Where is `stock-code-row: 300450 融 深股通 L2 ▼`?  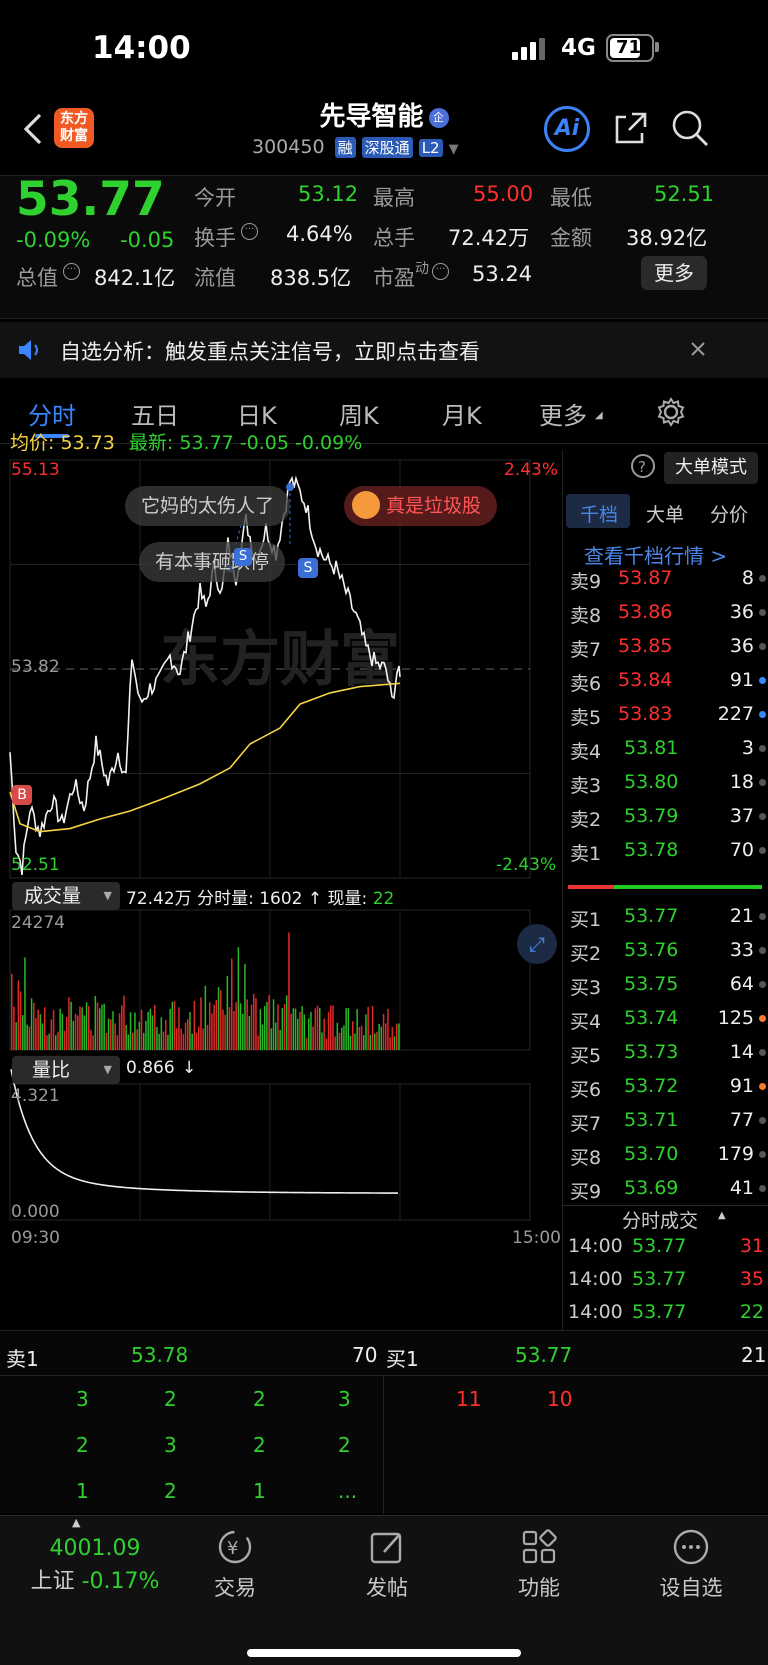 stock-code-row: 300450 融 深股通 L2 ▼ is located at coordinates (355, 147).